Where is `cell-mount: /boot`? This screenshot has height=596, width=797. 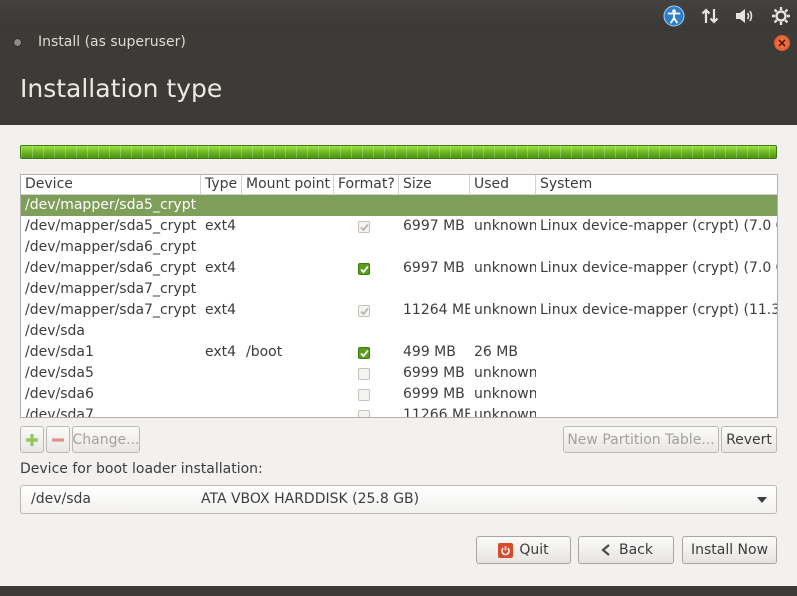 cell-mount: /boot is located at coordinates (264, 352).